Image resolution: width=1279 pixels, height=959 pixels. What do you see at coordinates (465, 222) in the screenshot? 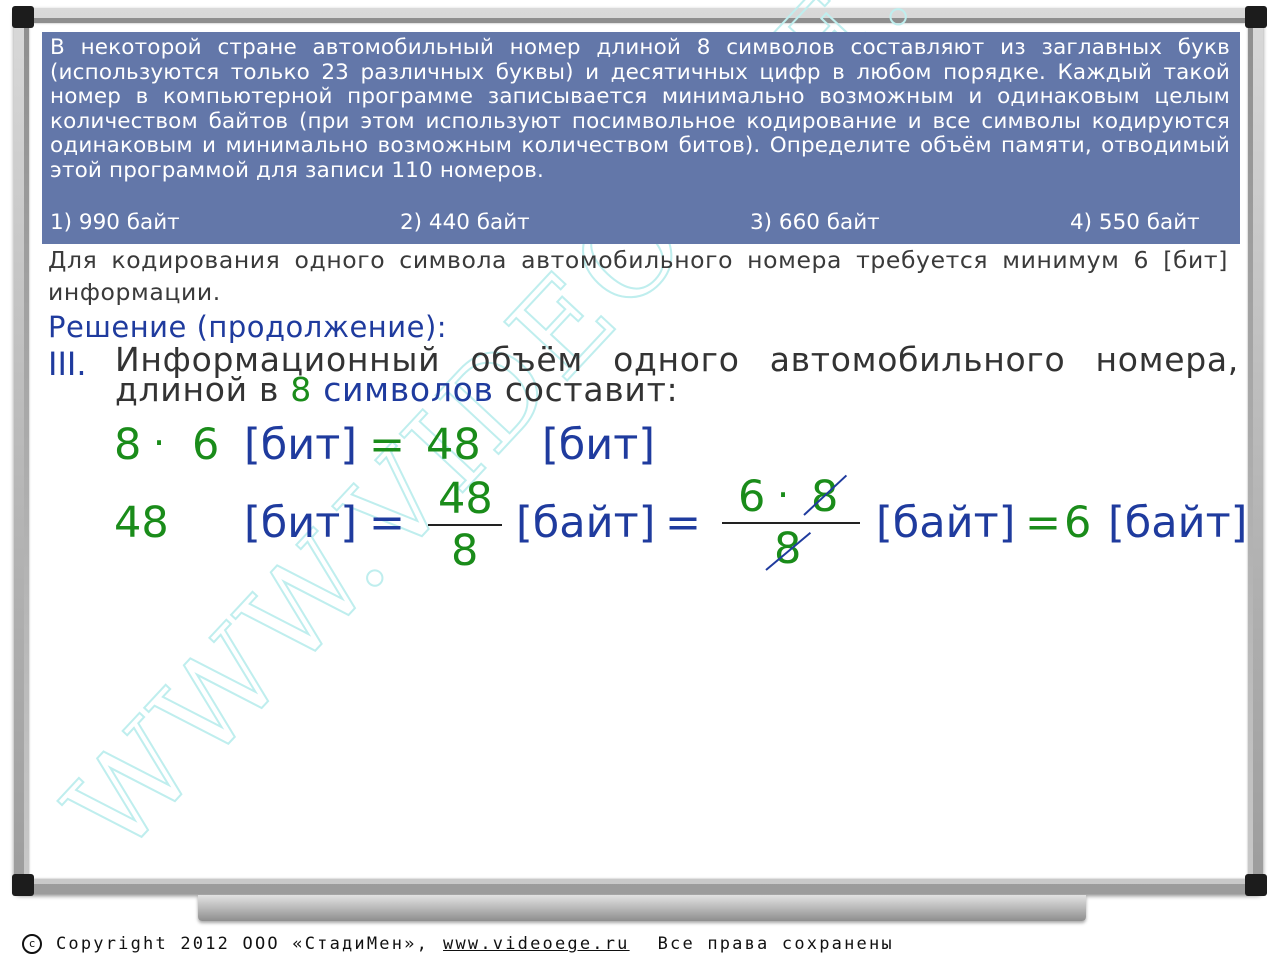
I see `answer-option-2: 2) 440 байт` at bounding box center [465, 222].